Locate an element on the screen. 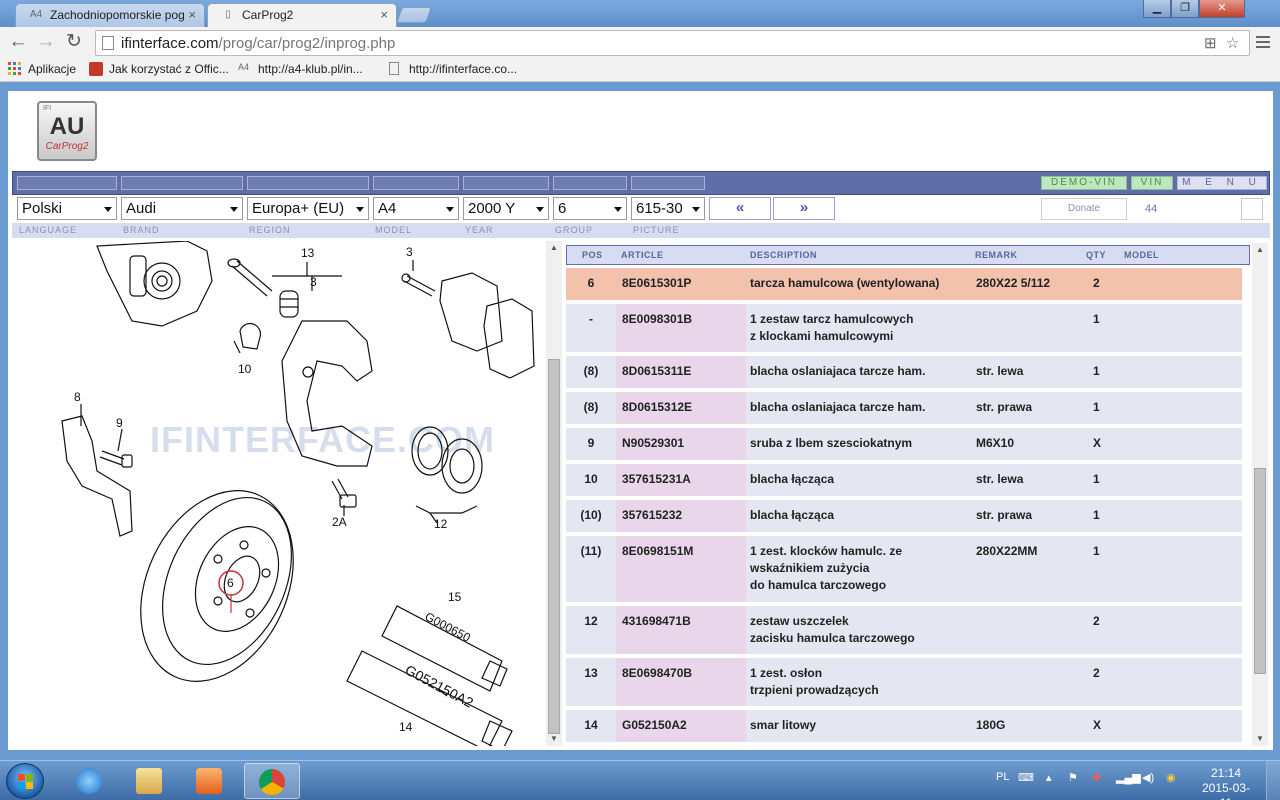 The width and height of the screenshot is (1280, 800). reload-button: ↻ is located at coordinates (74, 43).